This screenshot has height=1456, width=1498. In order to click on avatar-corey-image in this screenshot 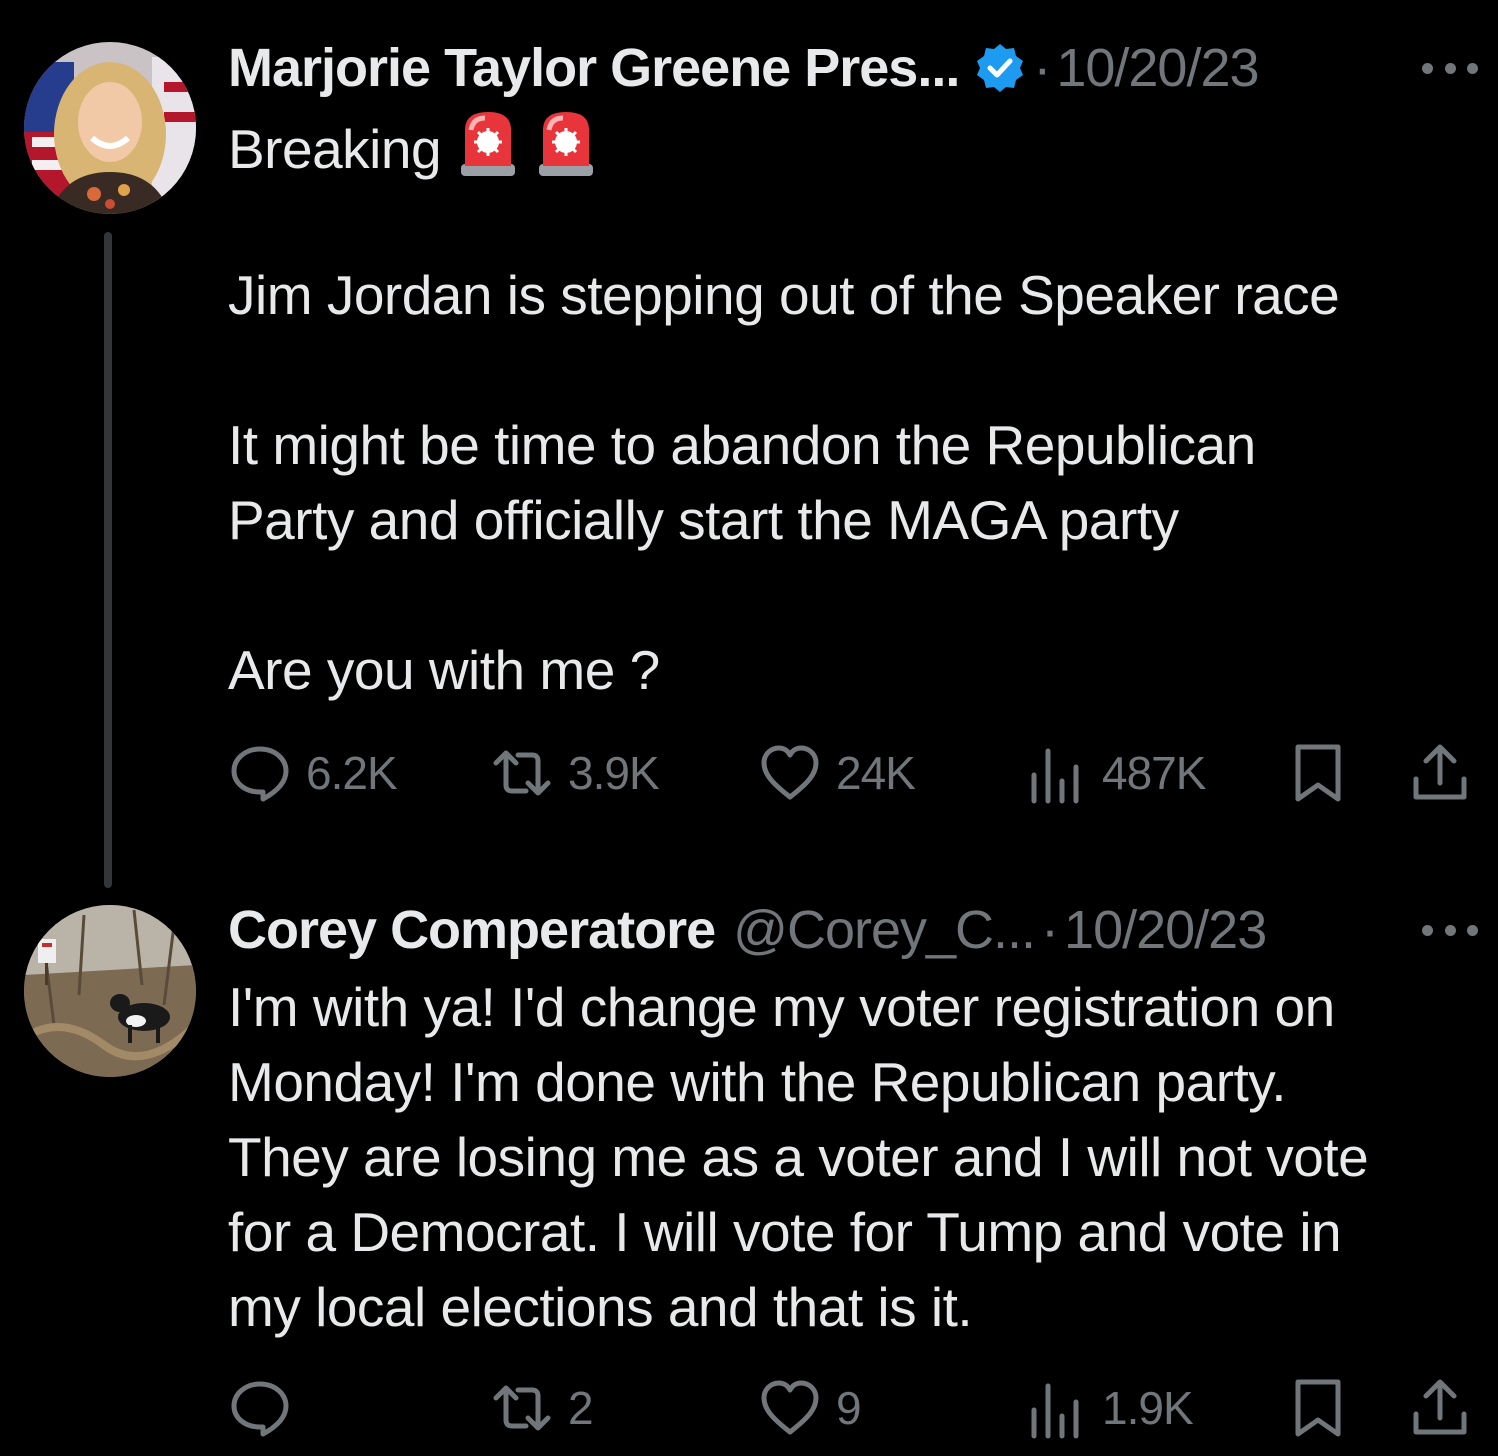, I will do `click(110, 991)`.